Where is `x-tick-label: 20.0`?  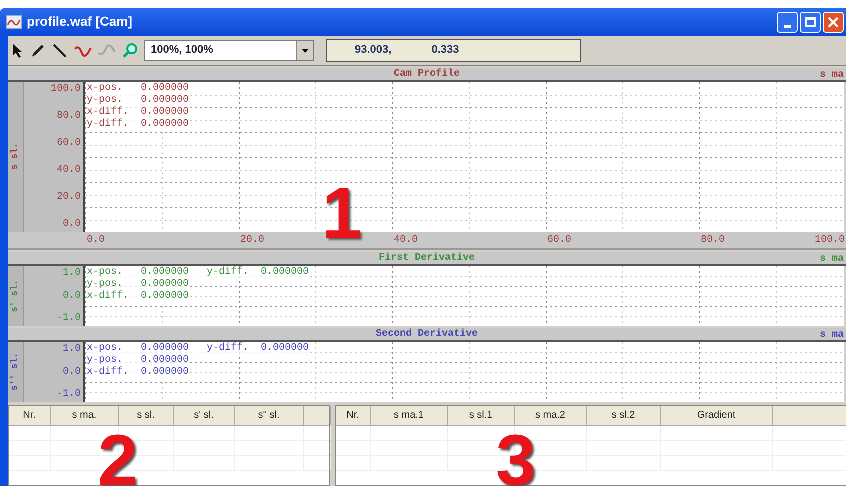 x-tick-label: 20.0 is located at coordinates (253, 241).